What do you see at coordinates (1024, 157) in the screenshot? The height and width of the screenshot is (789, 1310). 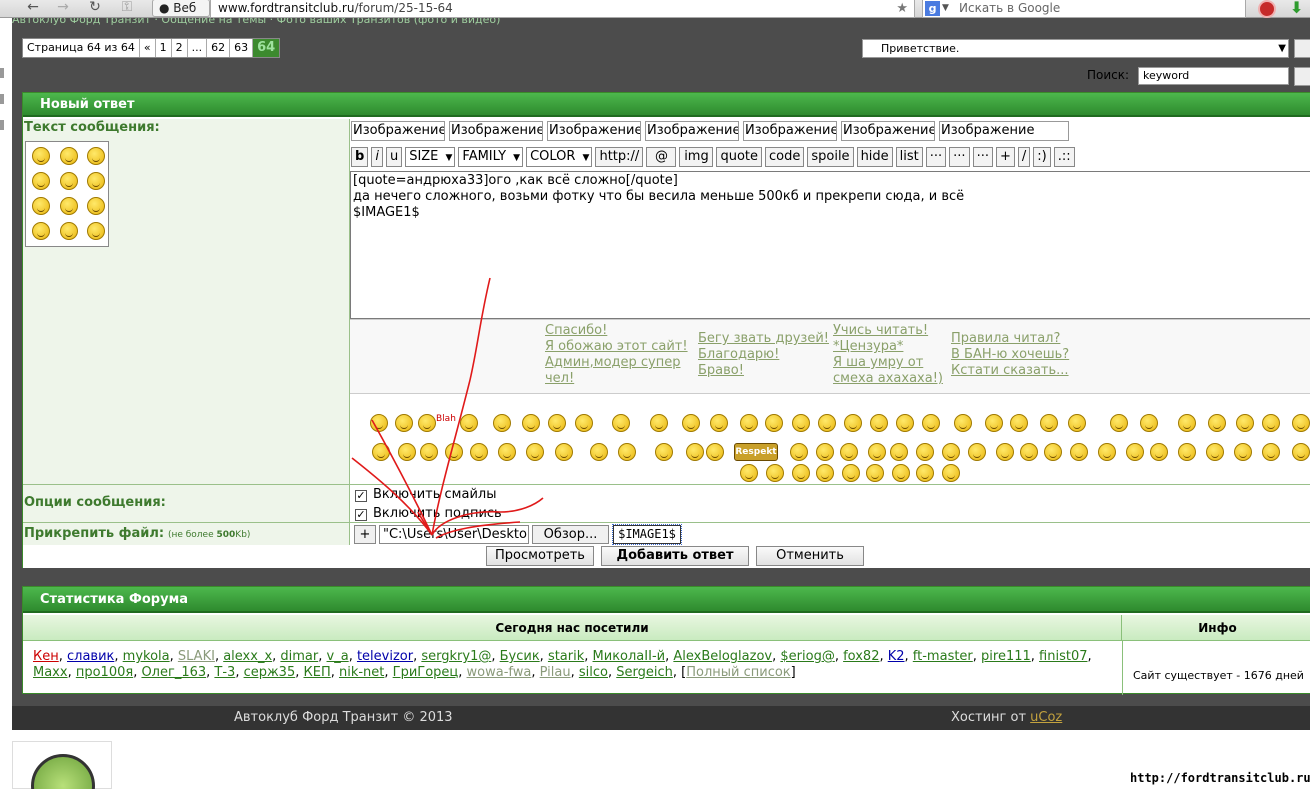 I see `close-tag-button: /` at bounding box center [1024, 157].